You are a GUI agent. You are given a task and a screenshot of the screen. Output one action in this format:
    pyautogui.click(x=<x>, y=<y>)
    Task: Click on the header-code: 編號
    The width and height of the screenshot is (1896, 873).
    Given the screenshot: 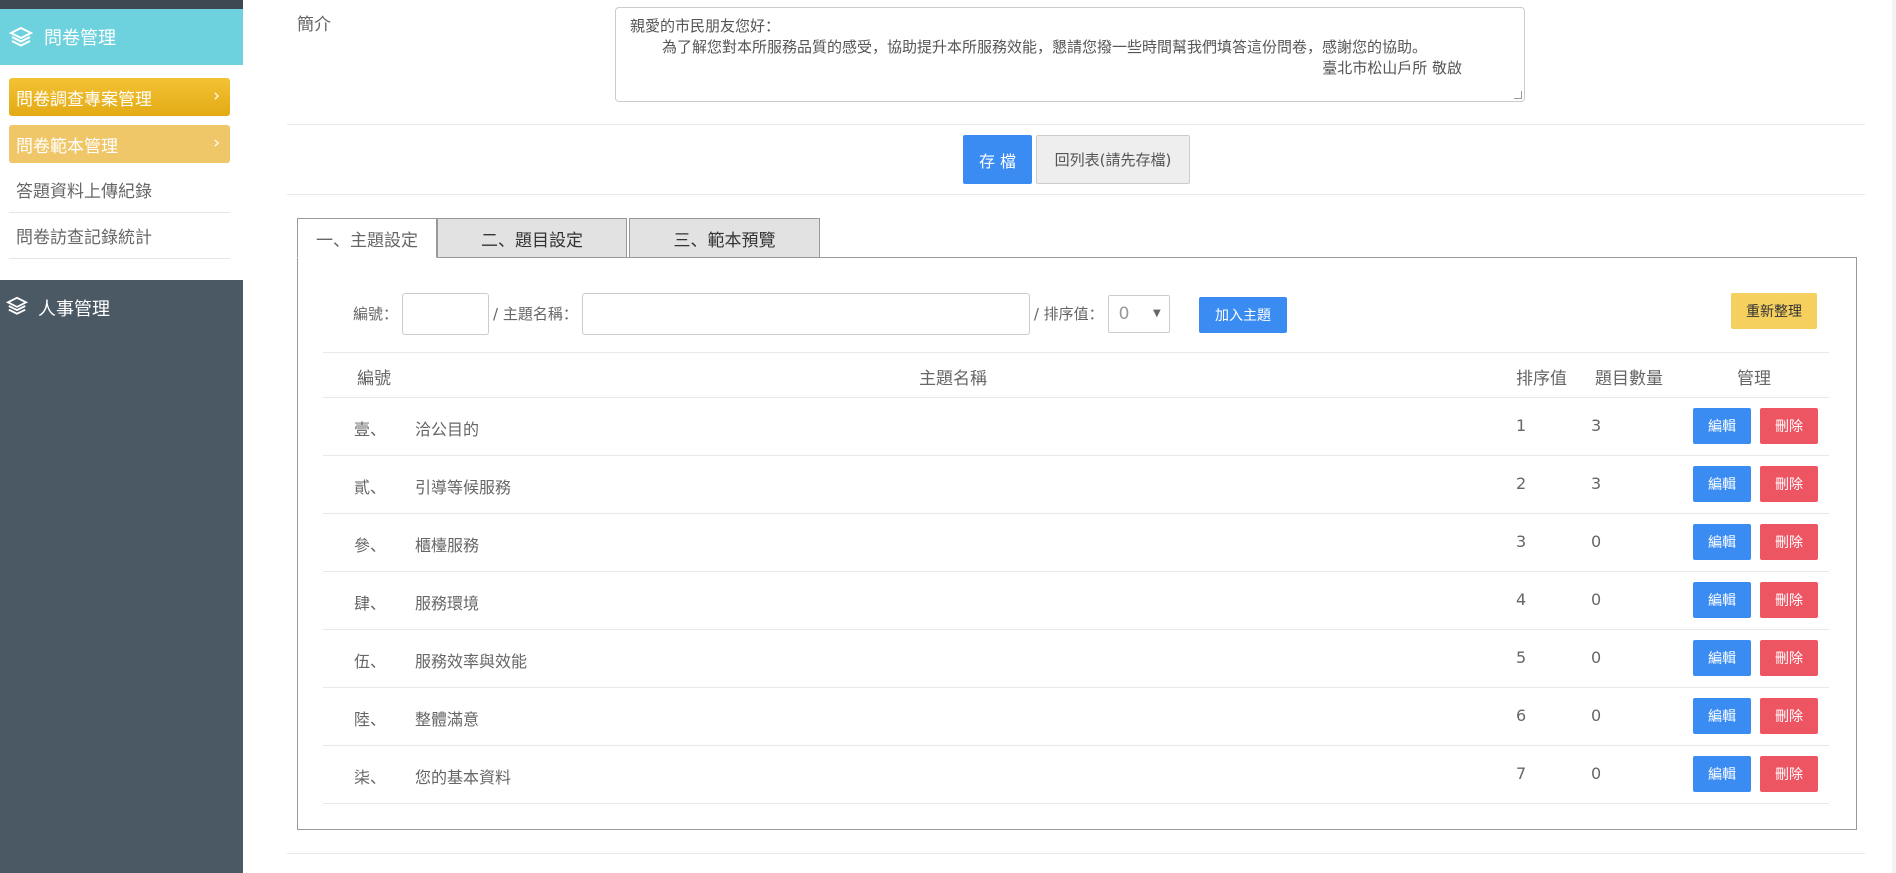 What is the action you would take?
    pyautogui.click(x=374, y=379)
    